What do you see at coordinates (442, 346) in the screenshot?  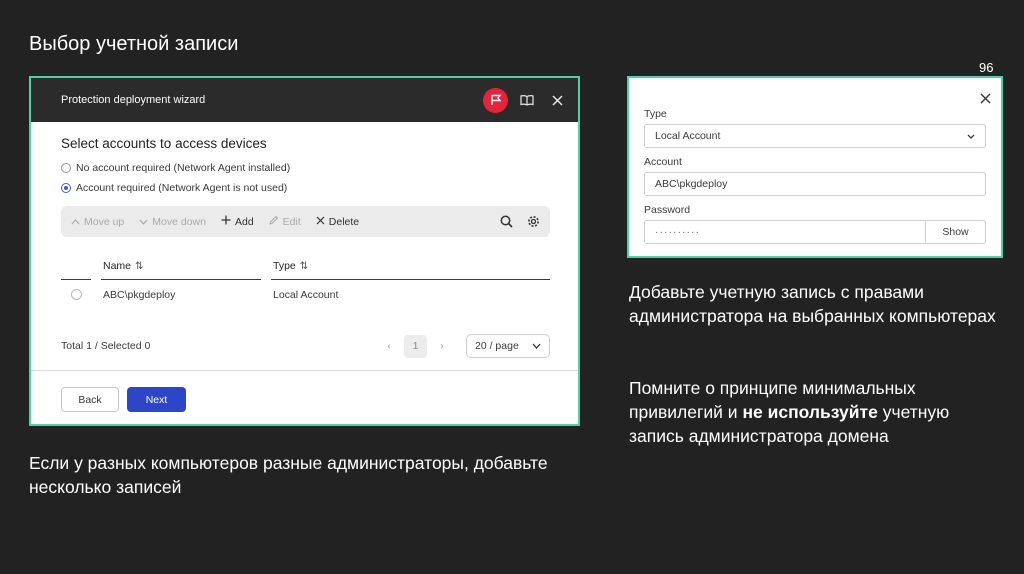 I see `next-page-icon: ›` at bounding box center [442, 346].